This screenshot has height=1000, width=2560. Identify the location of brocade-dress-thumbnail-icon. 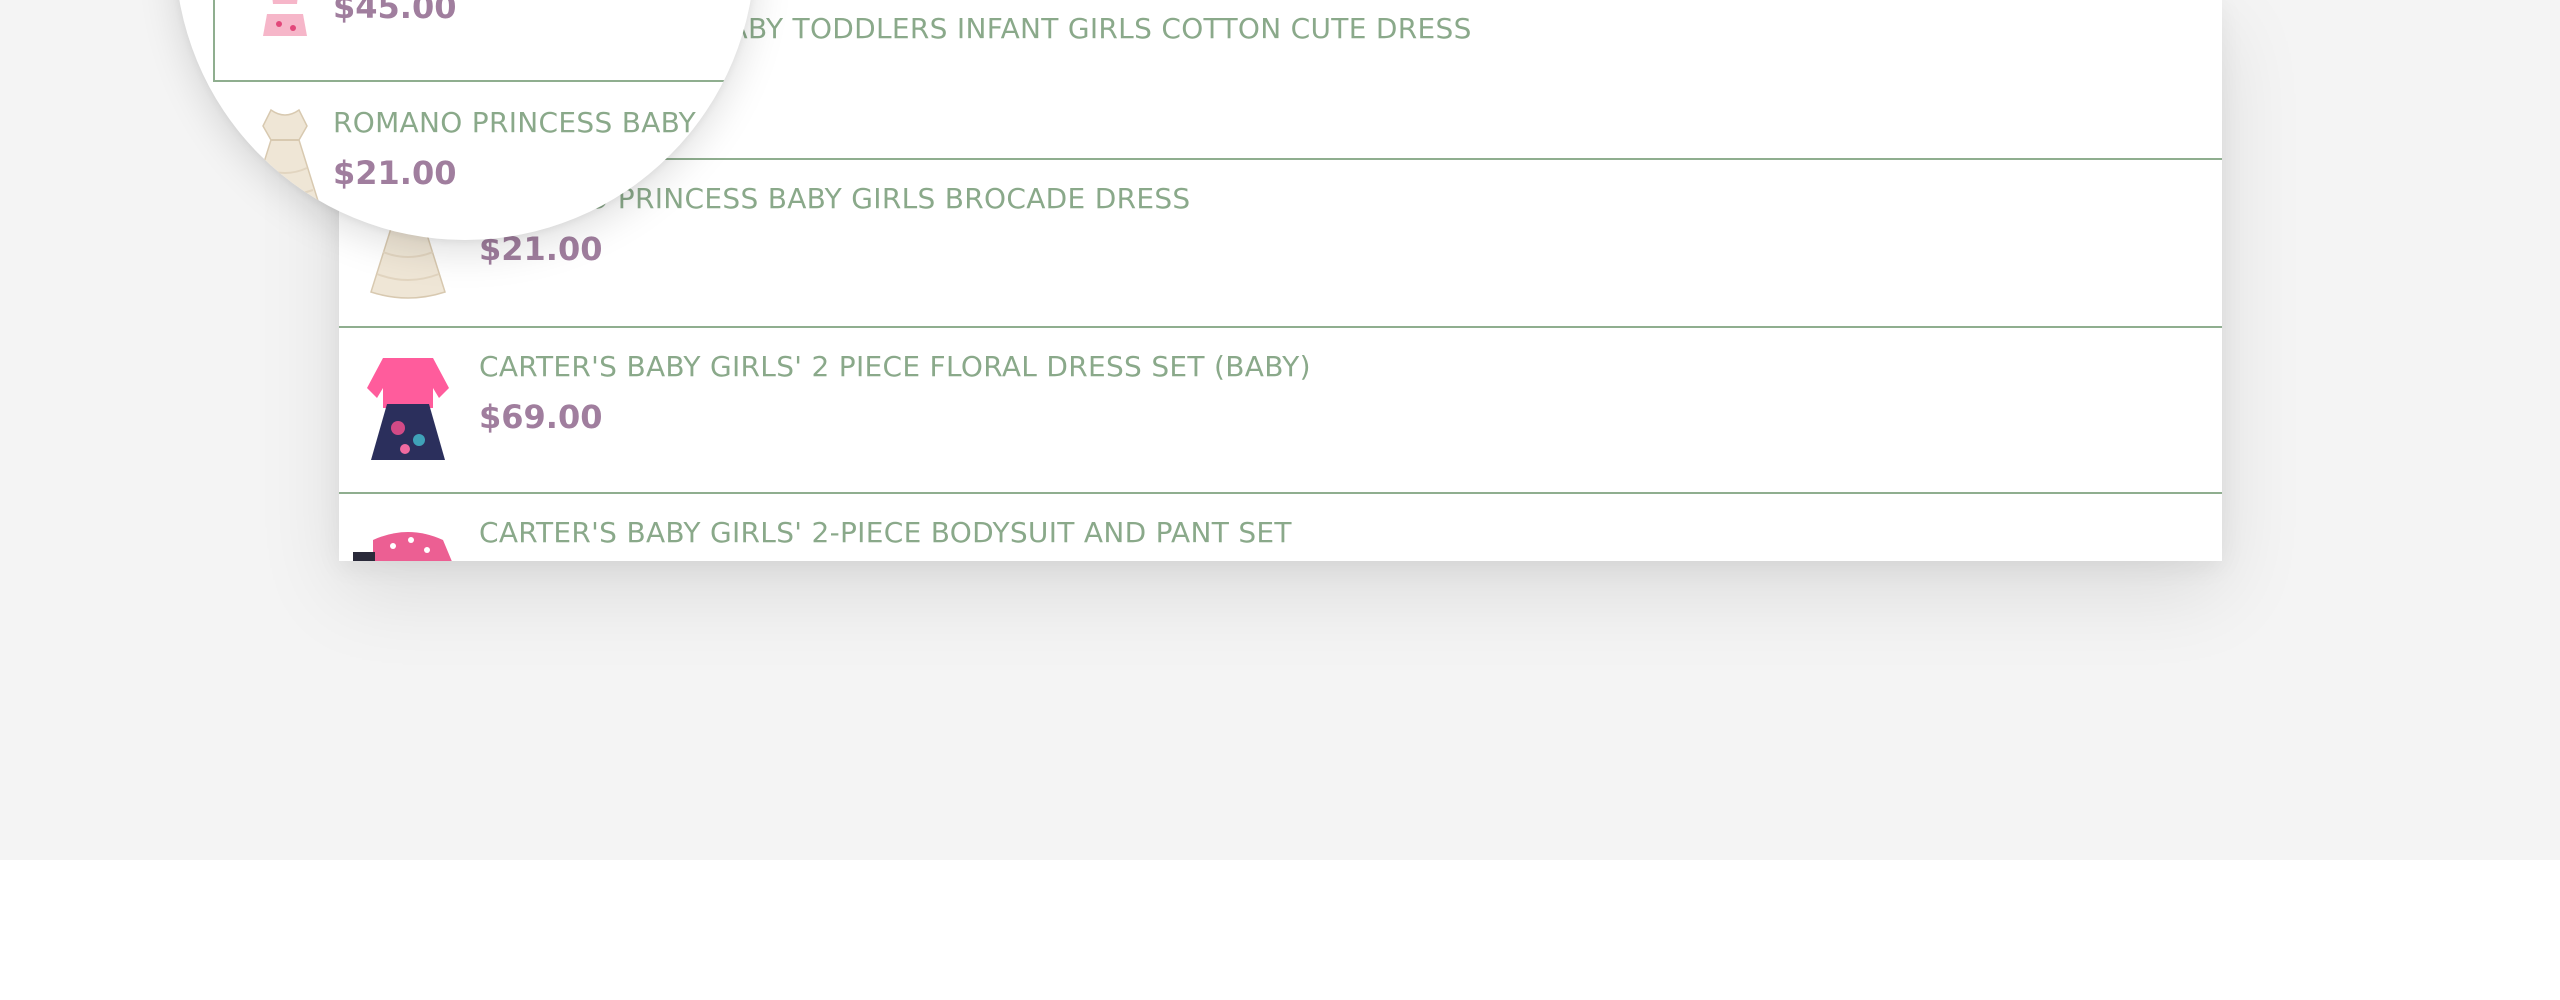
(285, 159).